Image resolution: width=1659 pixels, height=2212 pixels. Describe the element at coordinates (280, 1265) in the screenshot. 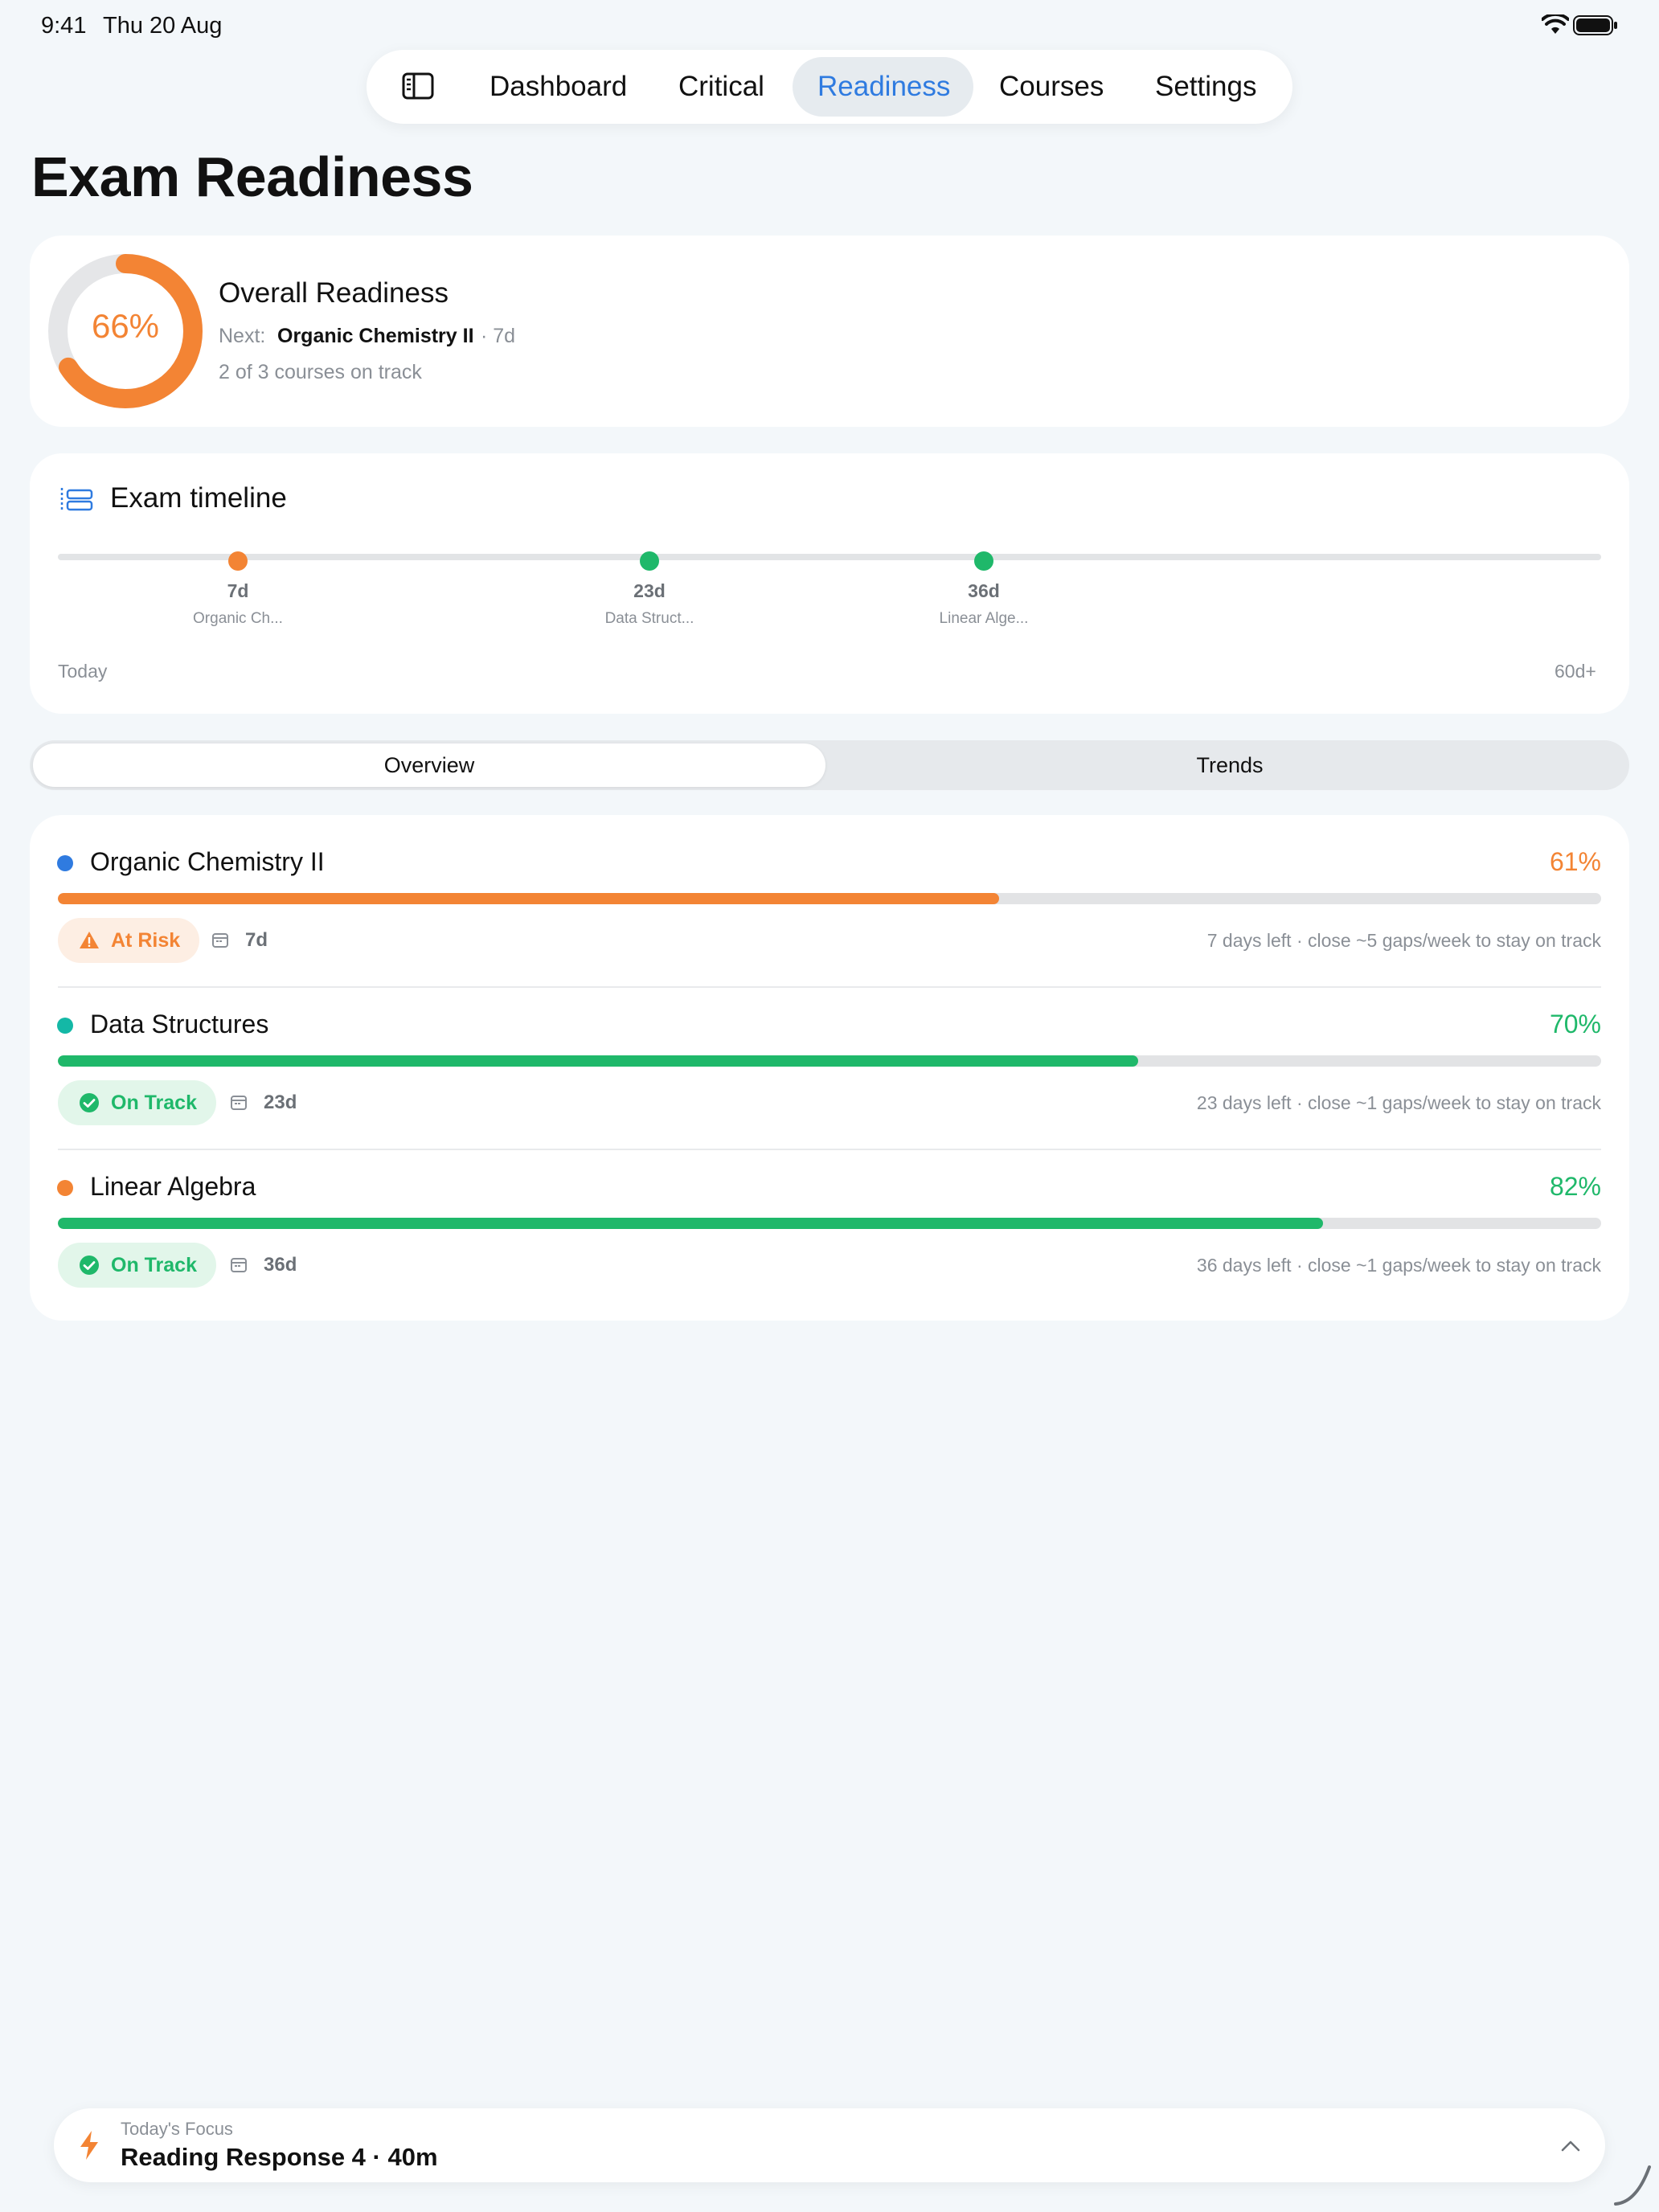

I see `course-days-left: 36d` at that location.